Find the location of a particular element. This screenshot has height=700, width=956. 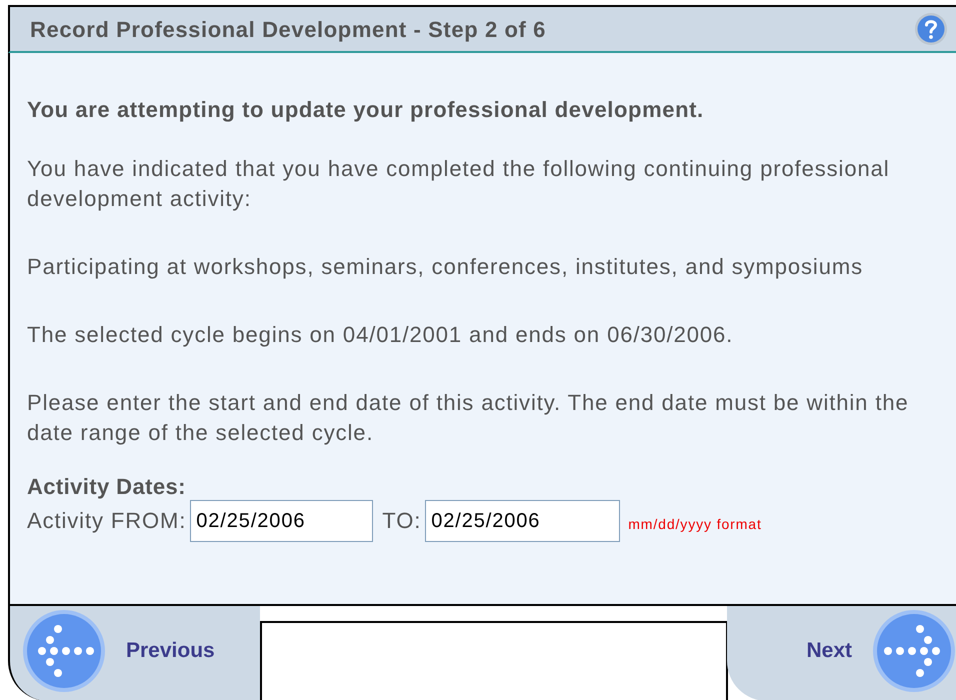

field-label: Activity FROM: is located at coordinates (106, 521).